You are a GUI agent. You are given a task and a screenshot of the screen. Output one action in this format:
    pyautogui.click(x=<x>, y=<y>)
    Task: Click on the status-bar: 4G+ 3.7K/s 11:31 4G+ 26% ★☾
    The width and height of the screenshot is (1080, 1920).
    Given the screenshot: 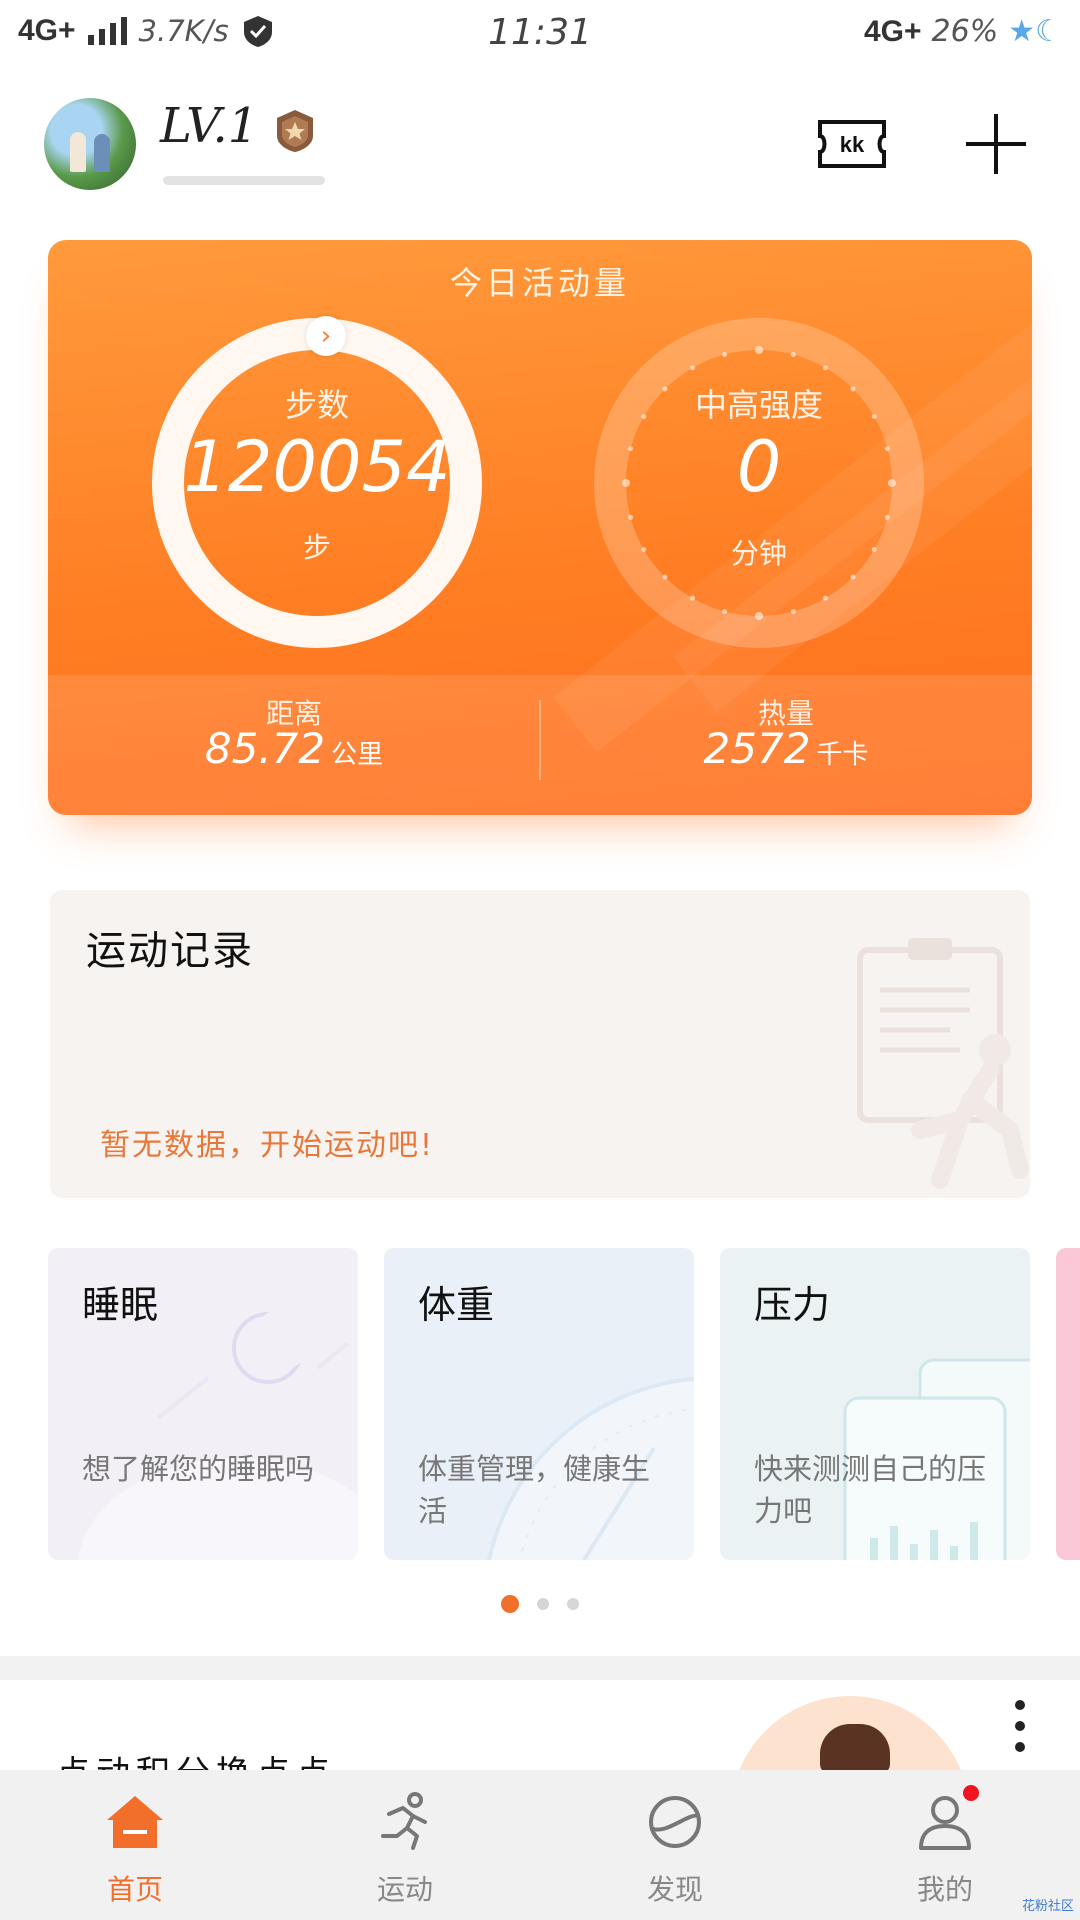 What is the action you would take?
    pyautogui.click(x=540, y=35)
    